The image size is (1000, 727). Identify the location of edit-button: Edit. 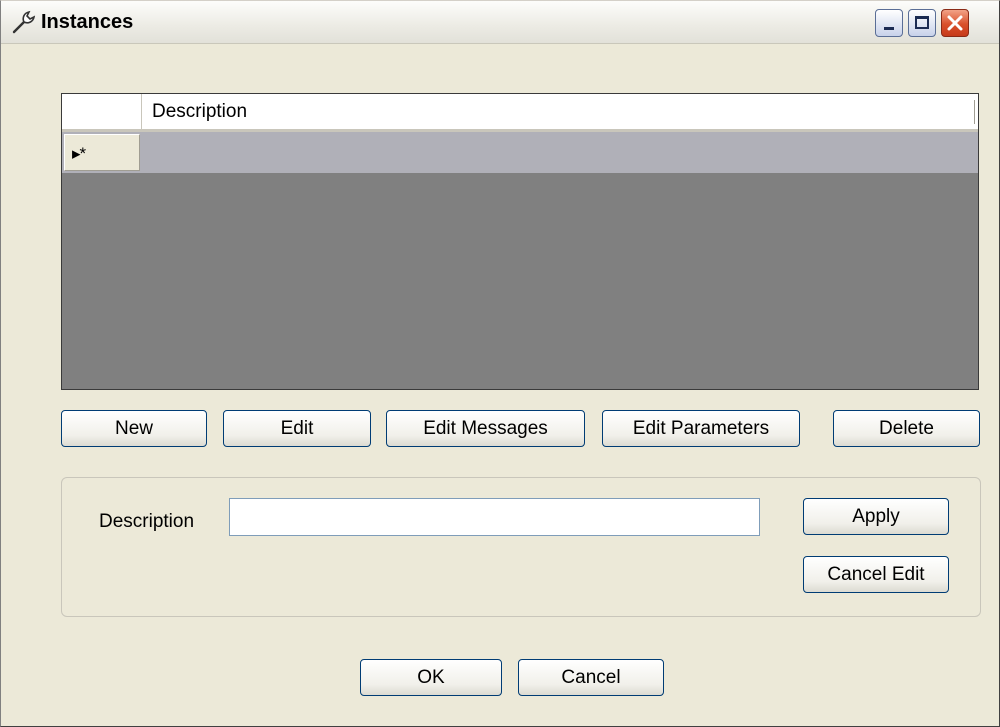
(297, 428).